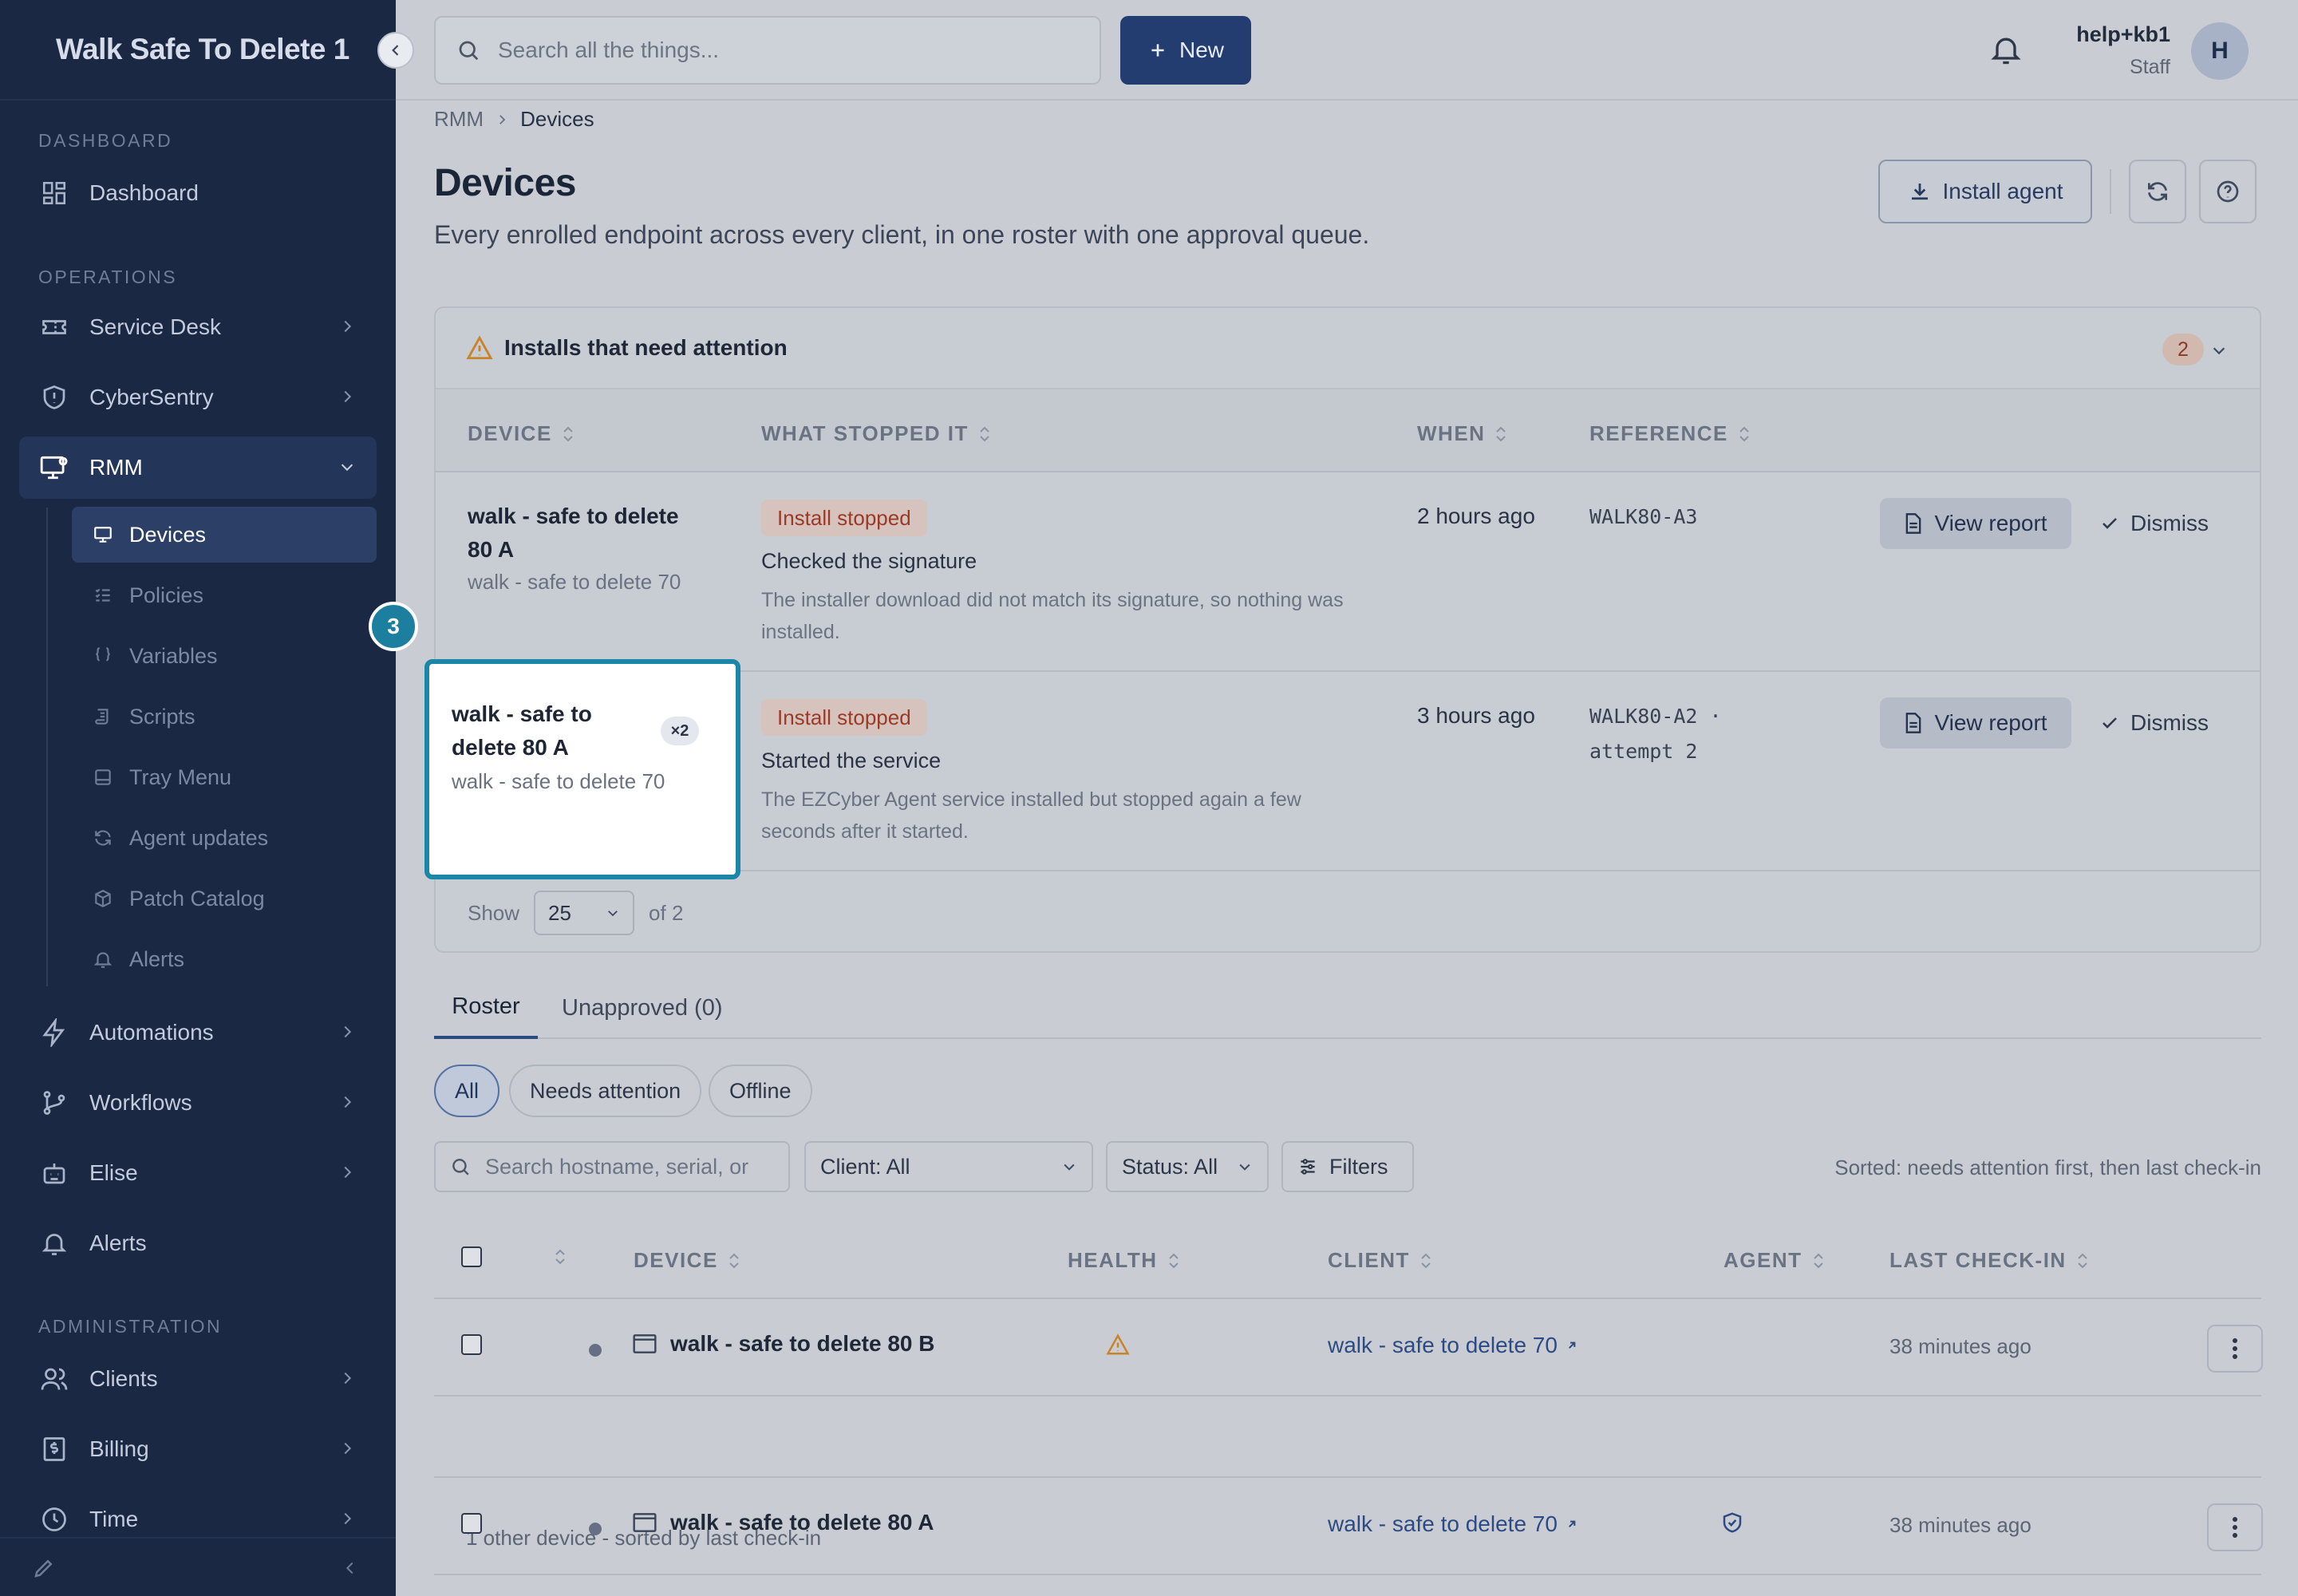 This screenshot has height=1596, width=2298. What do you see at coordinates (54, 1519) in the screenshot?
I see `clock-icon` at bounding box center [54, 1519].